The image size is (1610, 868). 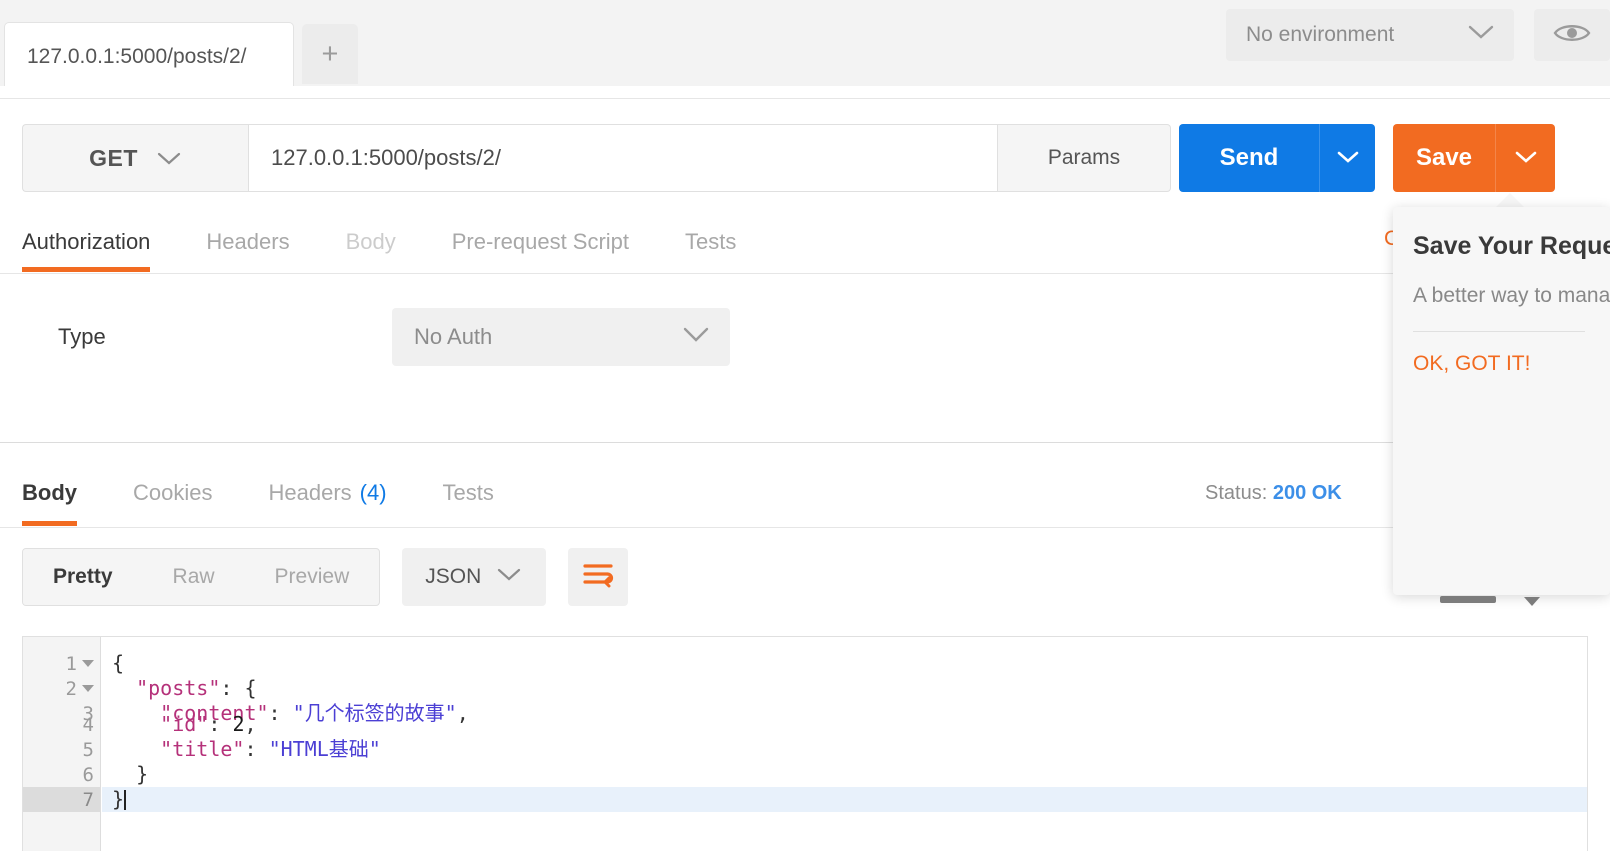 I want to click on save-label: Save, so click(x=1444, y=157).